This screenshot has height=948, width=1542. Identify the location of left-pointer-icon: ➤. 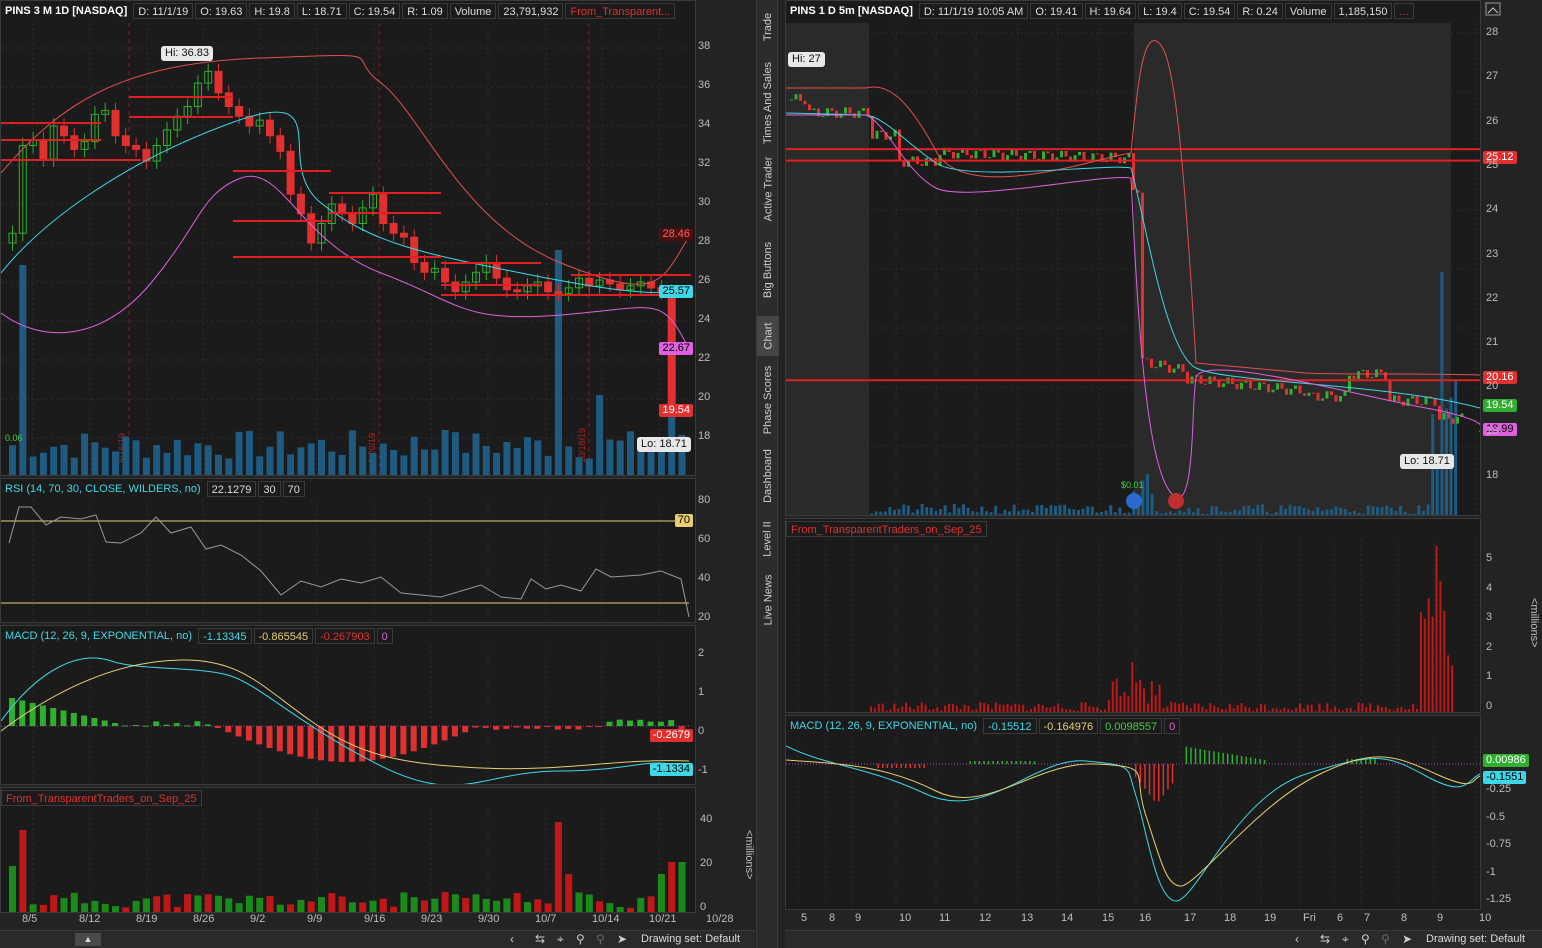
(622, 939).